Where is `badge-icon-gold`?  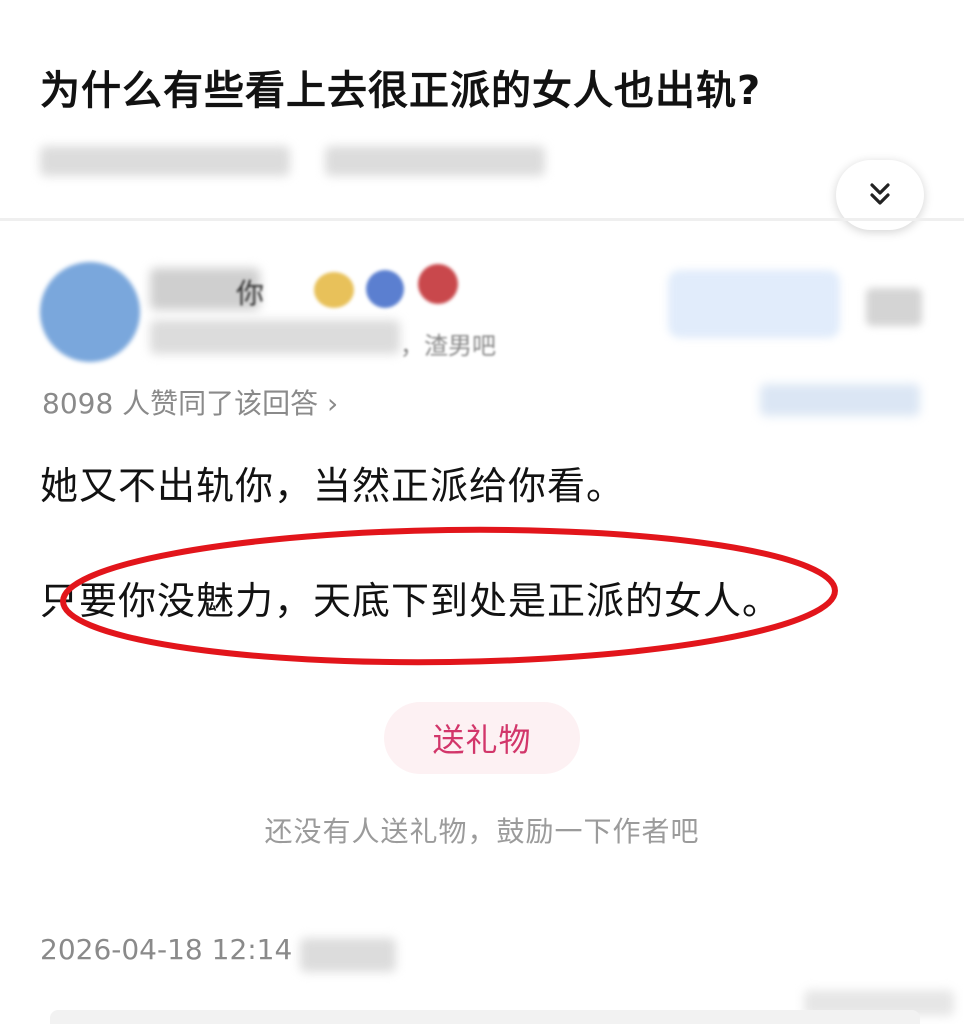
badge-icon-gold is located at coordinates (334, 290).